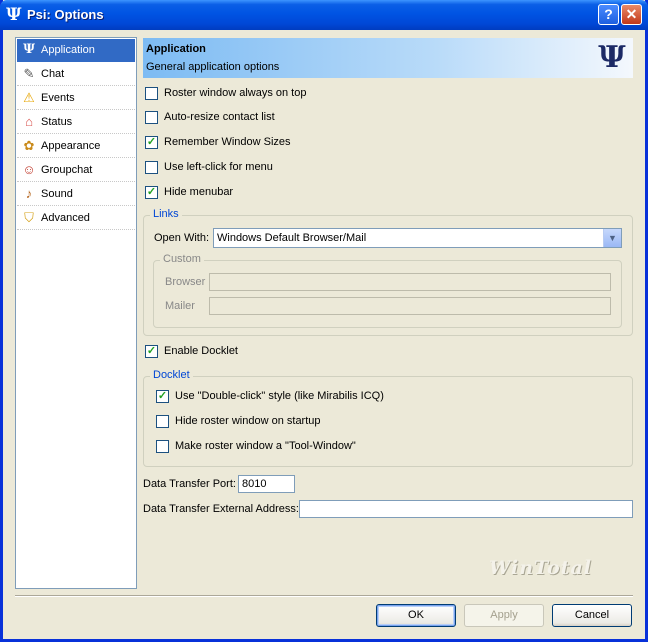  I want to click on close-button: ✕, so click(631, 14).